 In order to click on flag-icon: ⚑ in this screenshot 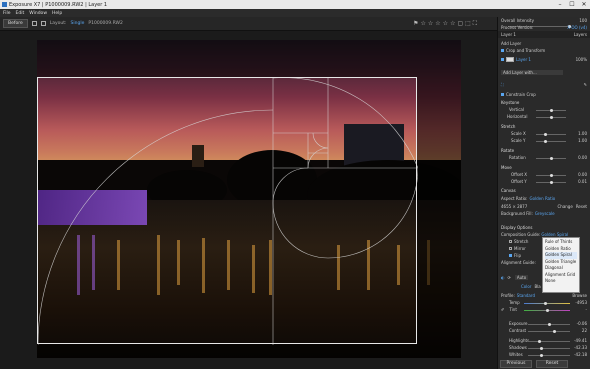, I will do `click(415, 24)`.